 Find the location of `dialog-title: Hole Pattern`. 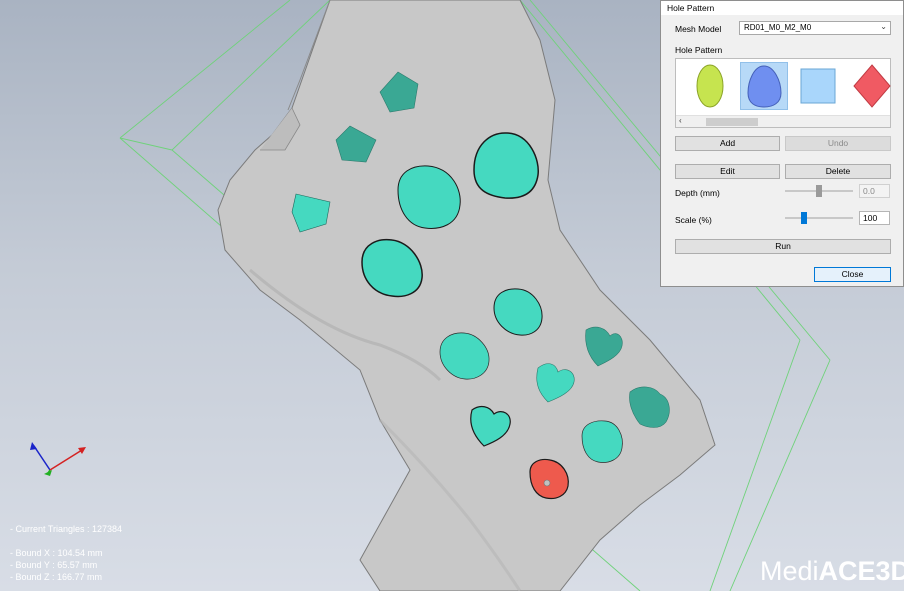

dialog-title: Hole Pattern is located at coordinates (782, 8).